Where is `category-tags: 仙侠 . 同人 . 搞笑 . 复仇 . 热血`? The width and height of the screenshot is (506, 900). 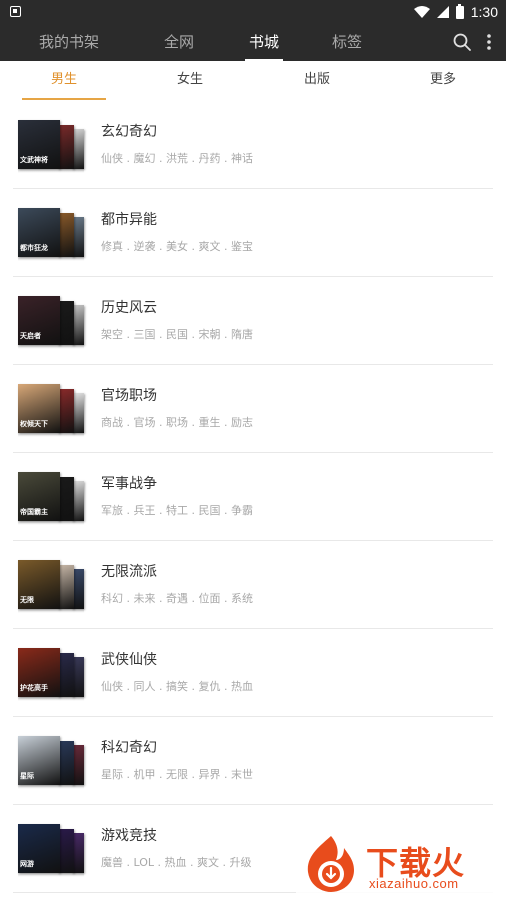
category-tags: 仙侠 . 同人 . 搞笑 . 复仇 . 热血 is located at coordinates (177, 686).